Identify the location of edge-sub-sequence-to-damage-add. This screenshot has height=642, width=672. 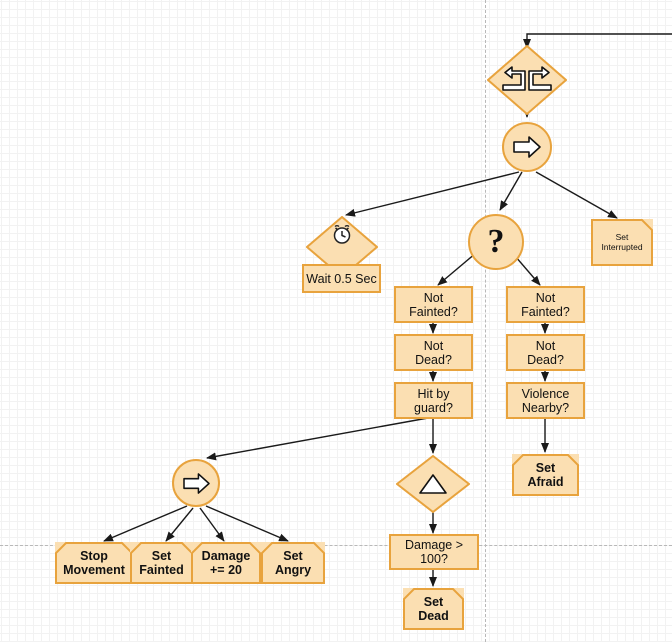
(212, 524).